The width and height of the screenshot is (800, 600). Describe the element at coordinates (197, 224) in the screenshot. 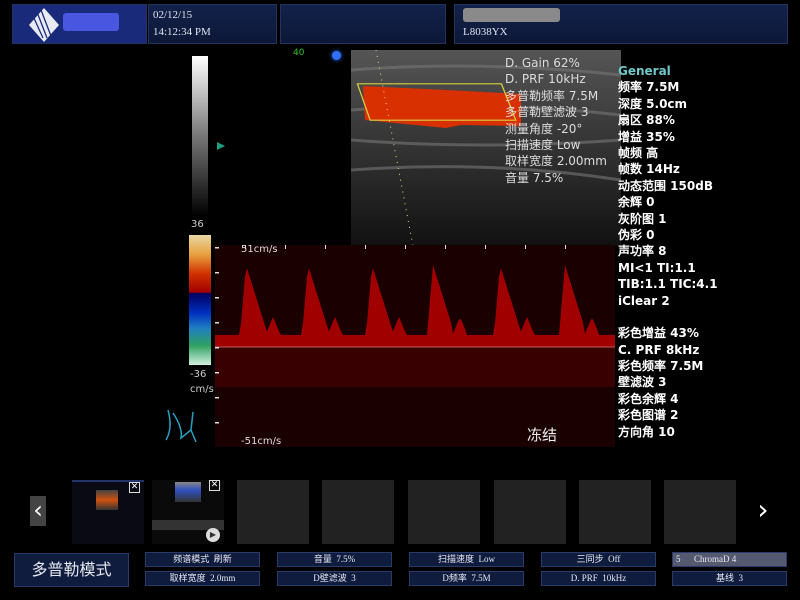

I see `gray-scale-top-label: 36` at that location.